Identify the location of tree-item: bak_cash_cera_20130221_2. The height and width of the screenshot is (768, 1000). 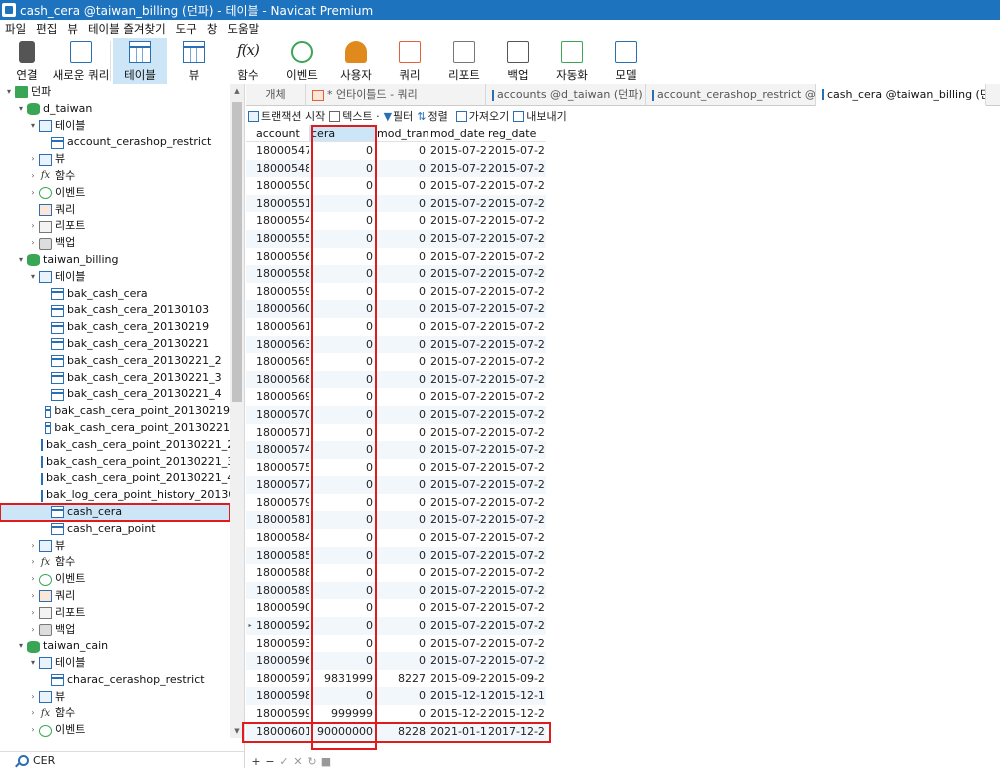
(115, 361).